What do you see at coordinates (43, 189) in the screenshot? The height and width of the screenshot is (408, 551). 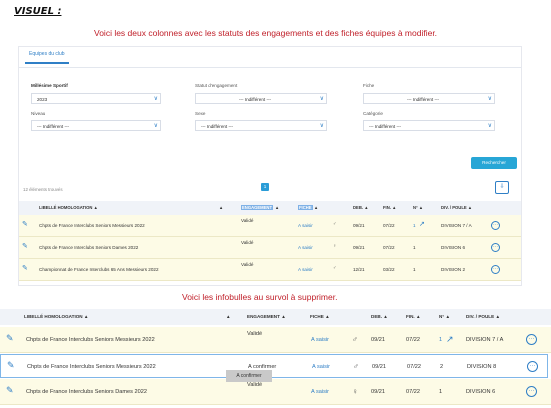 I see `results-count: 12 éléments trouvés` at bounding box center [43, 189].